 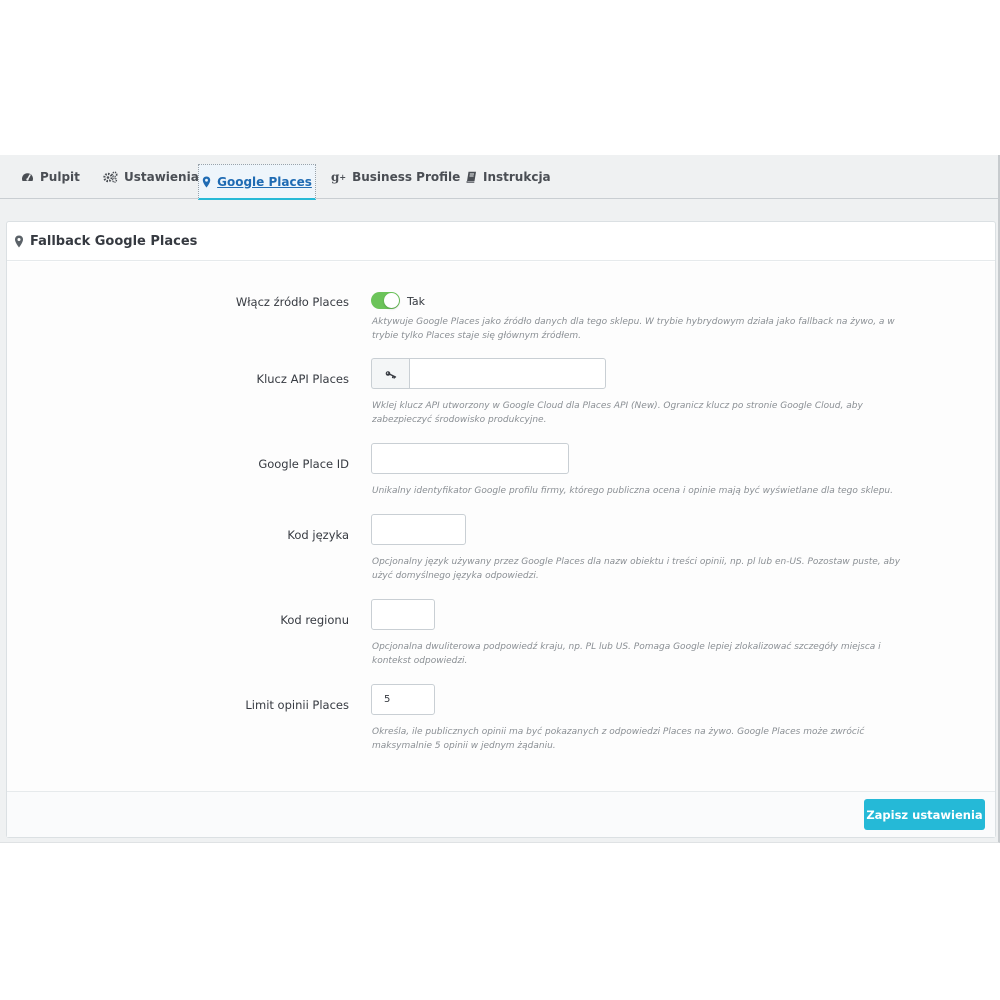 I want to click on tab-label: Ustawienia, so click(x=161, y=177).